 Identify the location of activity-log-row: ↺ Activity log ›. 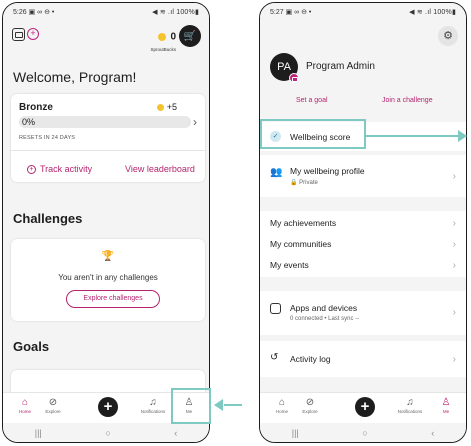
(363, 359).